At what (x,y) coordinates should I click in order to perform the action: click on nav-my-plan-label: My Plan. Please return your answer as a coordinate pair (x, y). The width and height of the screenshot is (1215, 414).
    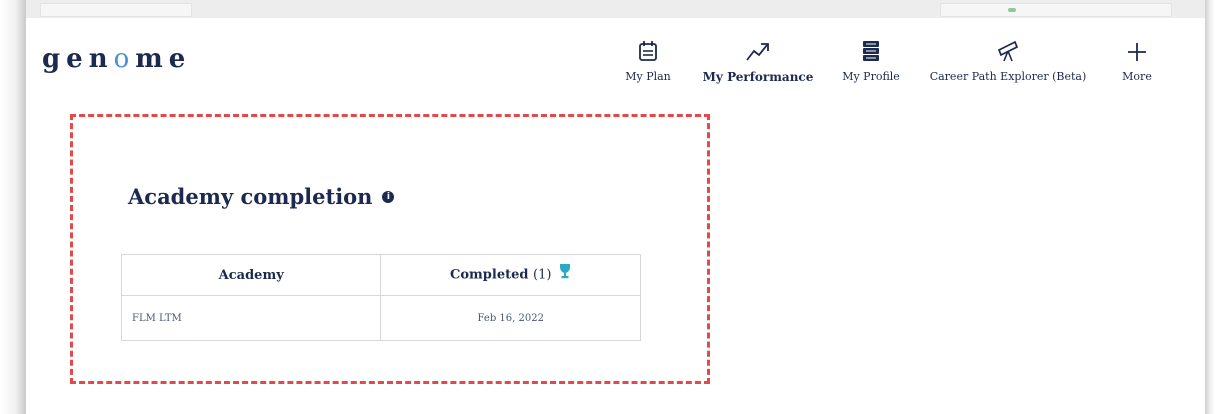
    Looking at the image, I should click on (648, 76).